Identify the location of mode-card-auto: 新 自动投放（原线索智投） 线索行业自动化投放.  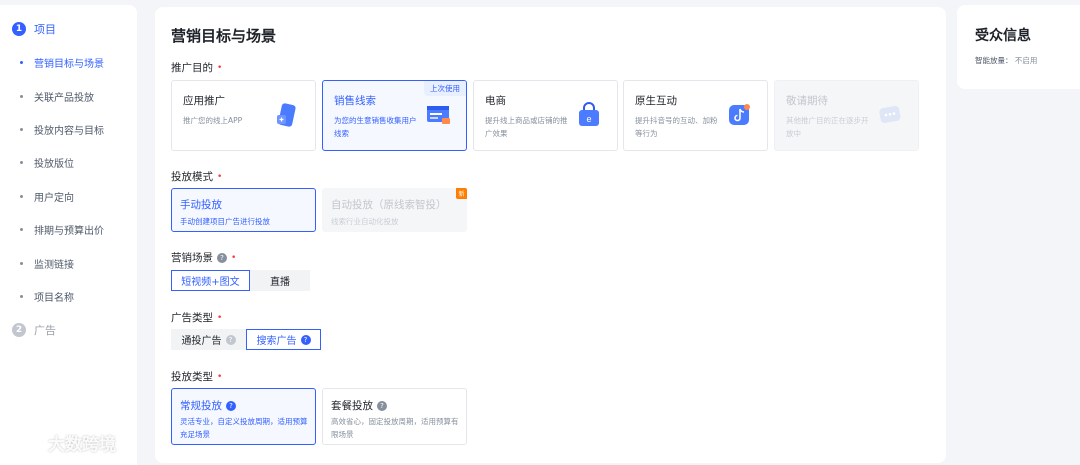
(394, 210).